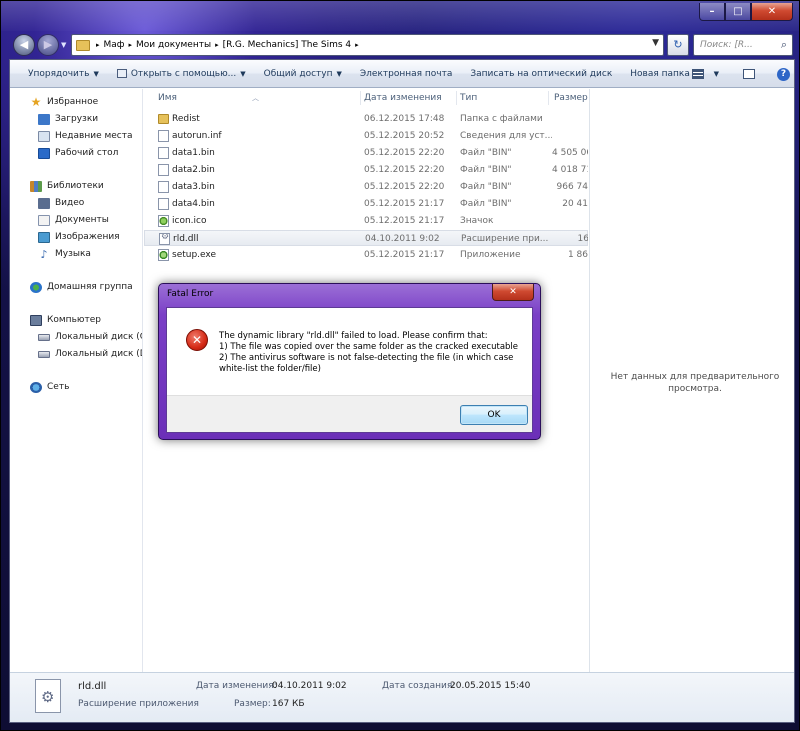  I want to click on new-folder-button: Новая папка, so click(660, 73).